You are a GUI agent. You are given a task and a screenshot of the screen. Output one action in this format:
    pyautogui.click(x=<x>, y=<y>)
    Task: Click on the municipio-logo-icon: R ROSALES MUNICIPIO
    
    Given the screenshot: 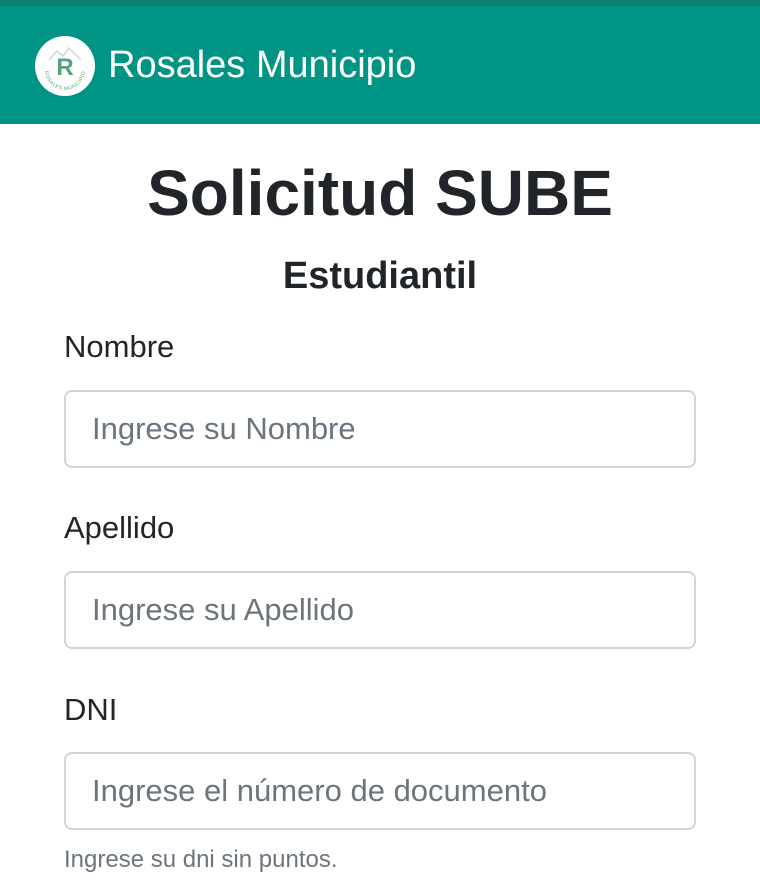 What is the action you would take?
    pyautogui.click(x=65, y=66)
    